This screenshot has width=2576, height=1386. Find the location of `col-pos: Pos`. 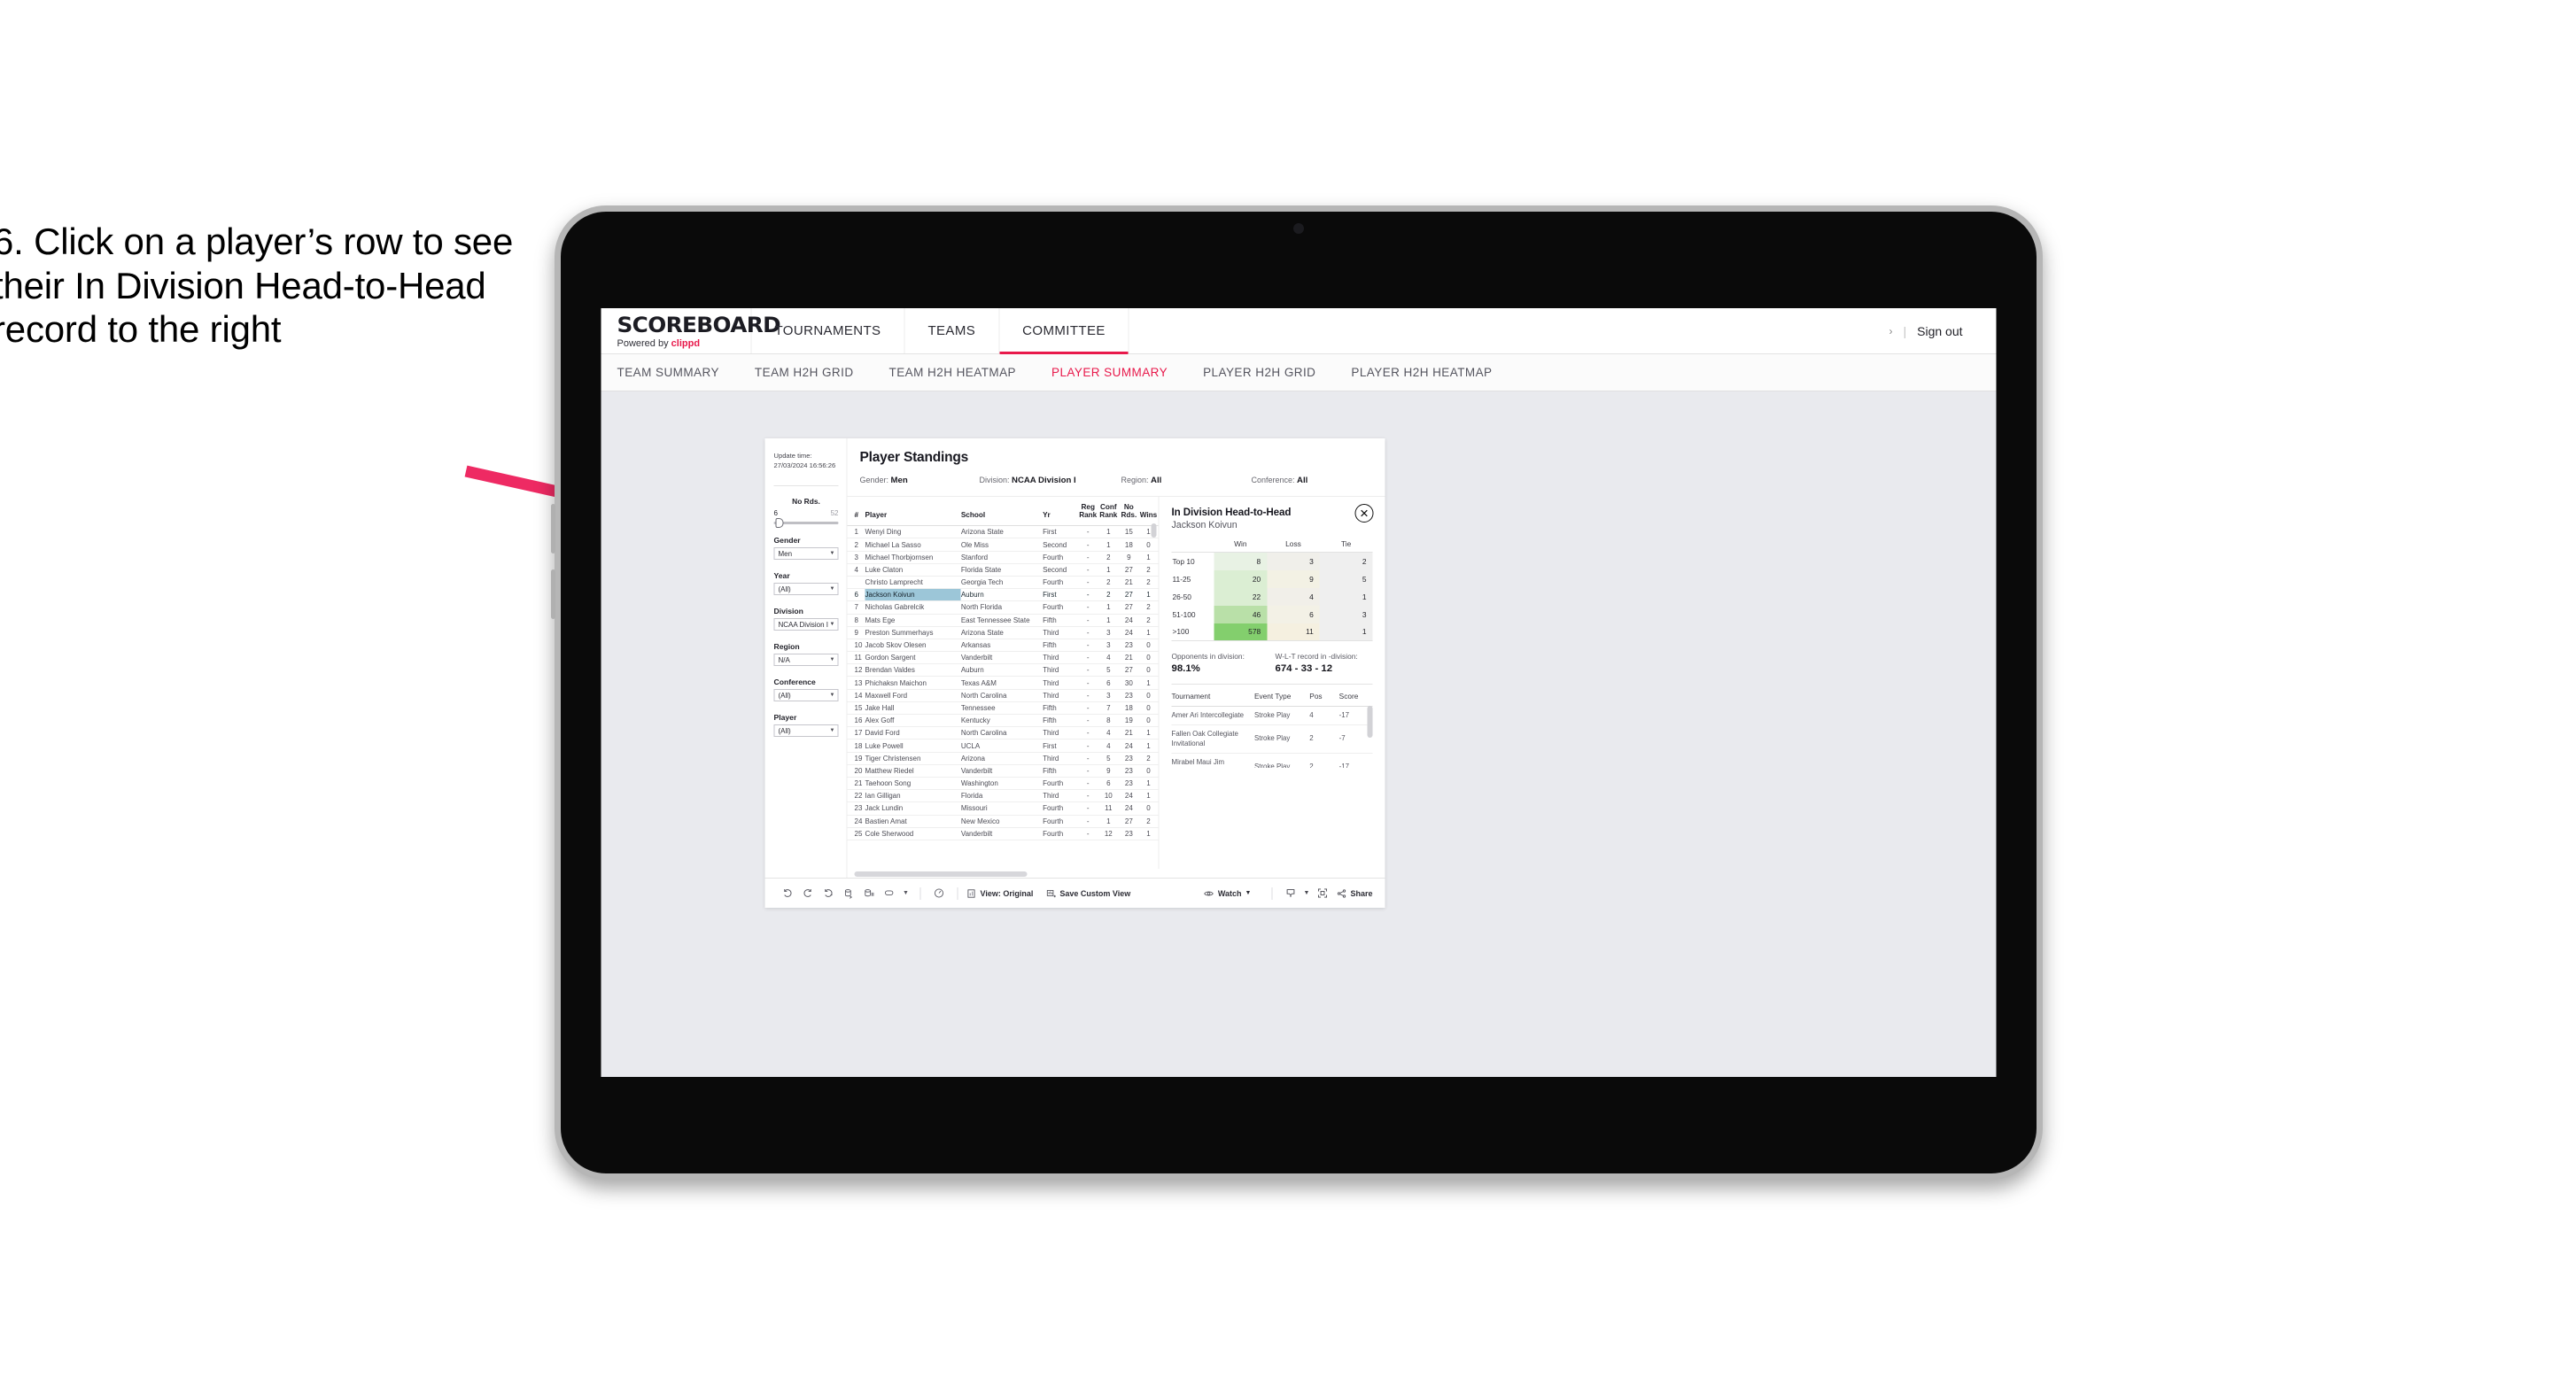

col-pos: Pos is located at coordinates (1324, 697).